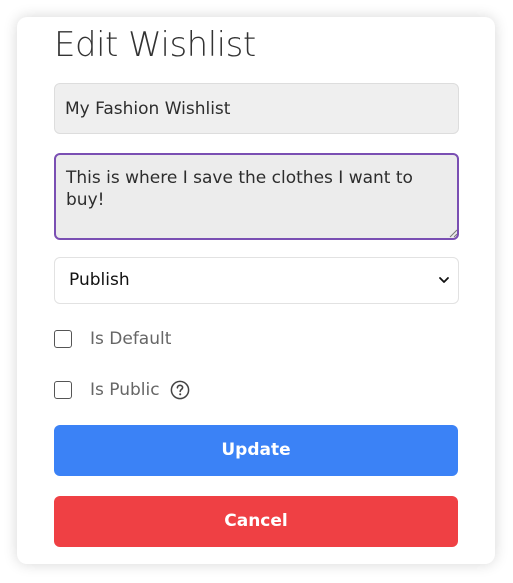  I want to click on page-title: Edit Wishlist, so click(155, 45).